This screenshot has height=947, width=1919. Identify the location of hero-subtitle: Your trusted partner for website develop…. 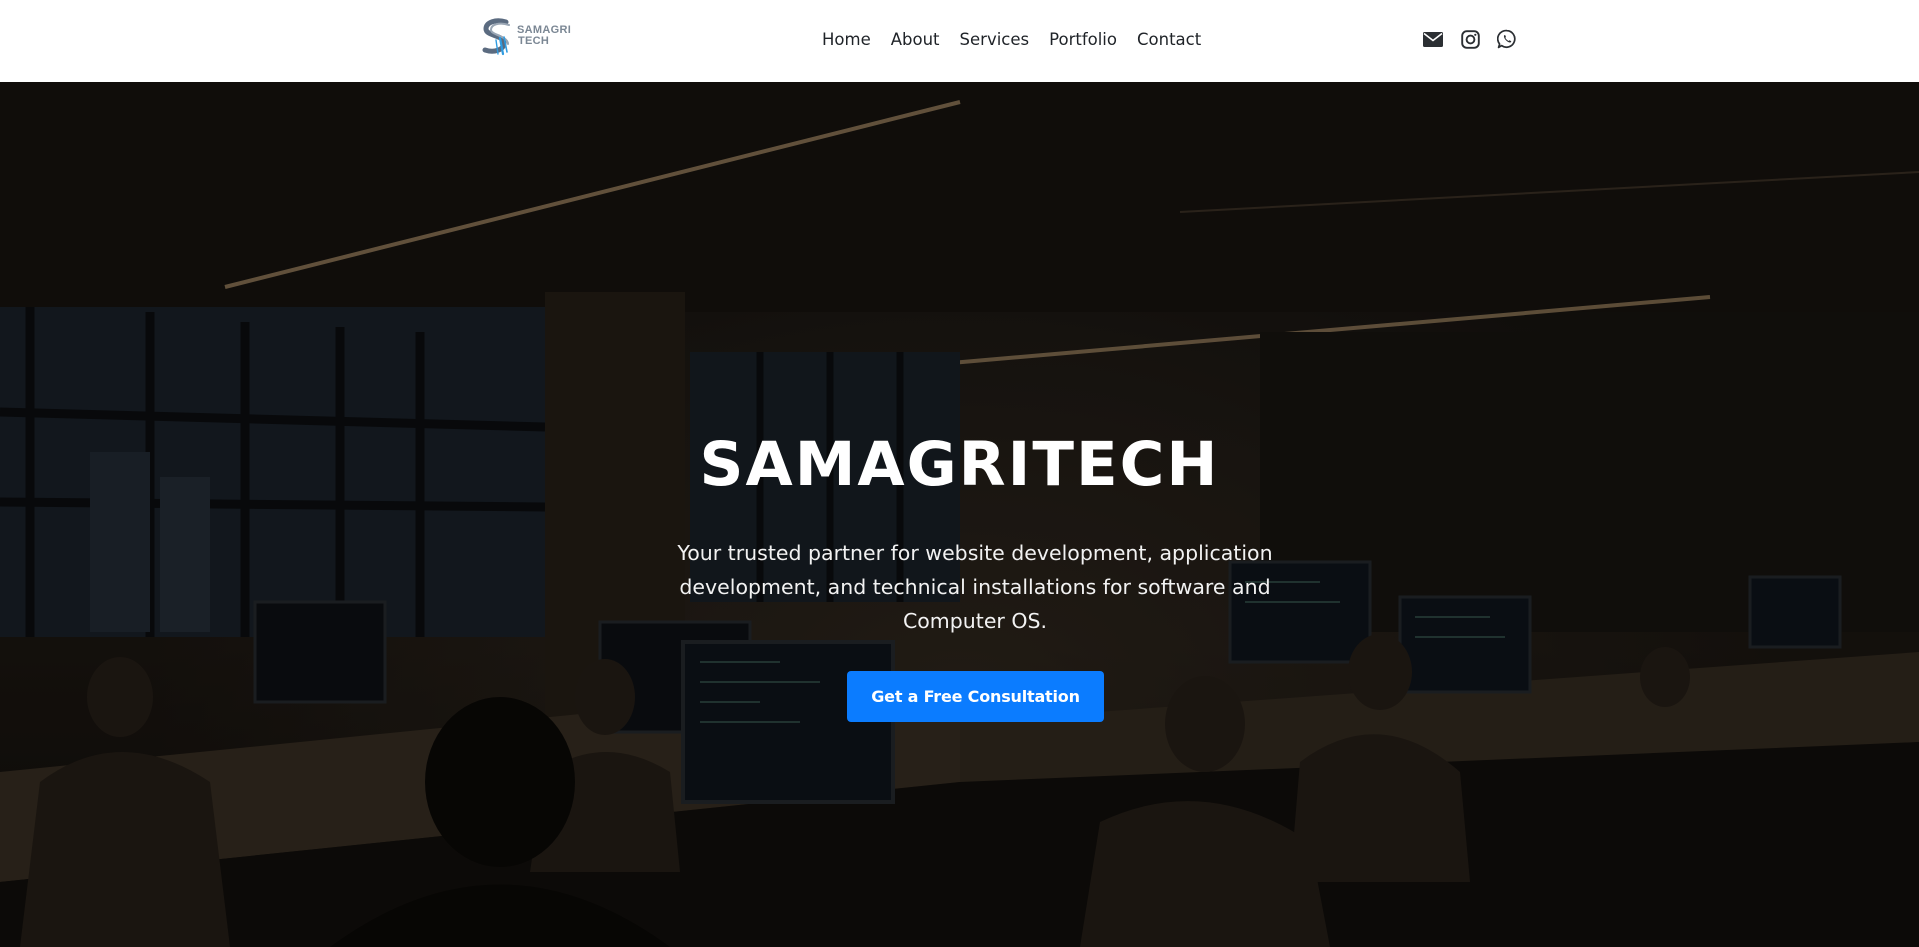
(975, 587).